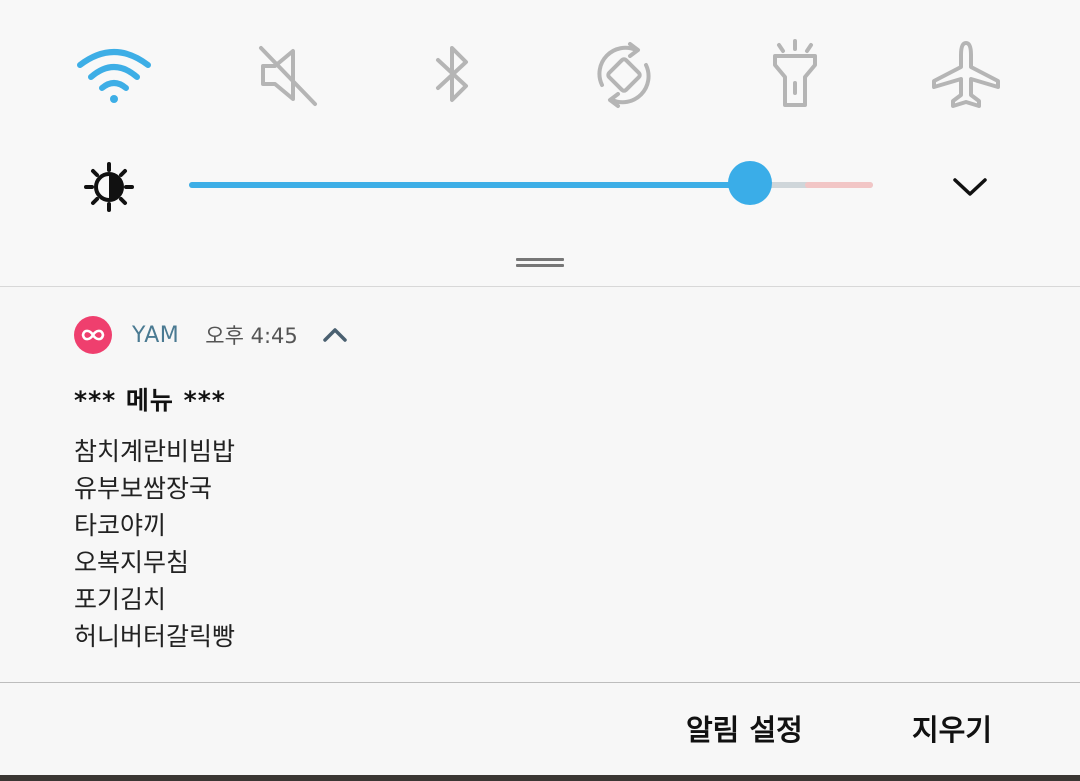 This screenshot has width=1080, height=781. I want to click on app-name: YAM, so click(156, 335).